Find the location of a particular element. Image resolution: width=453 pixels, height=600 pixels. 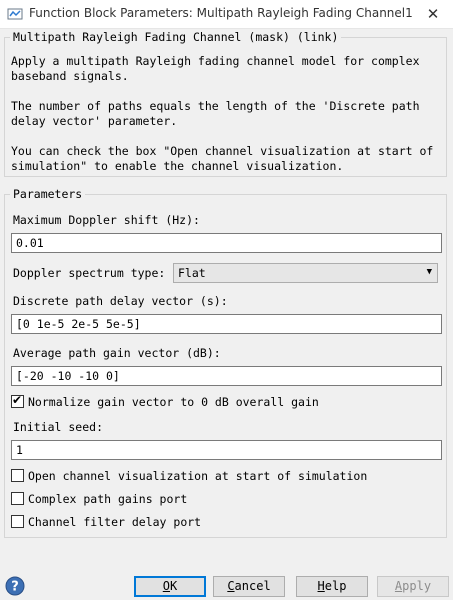

doppler-label: Maximum Doppler shift (Hz): is located at coordinates (106, 220).